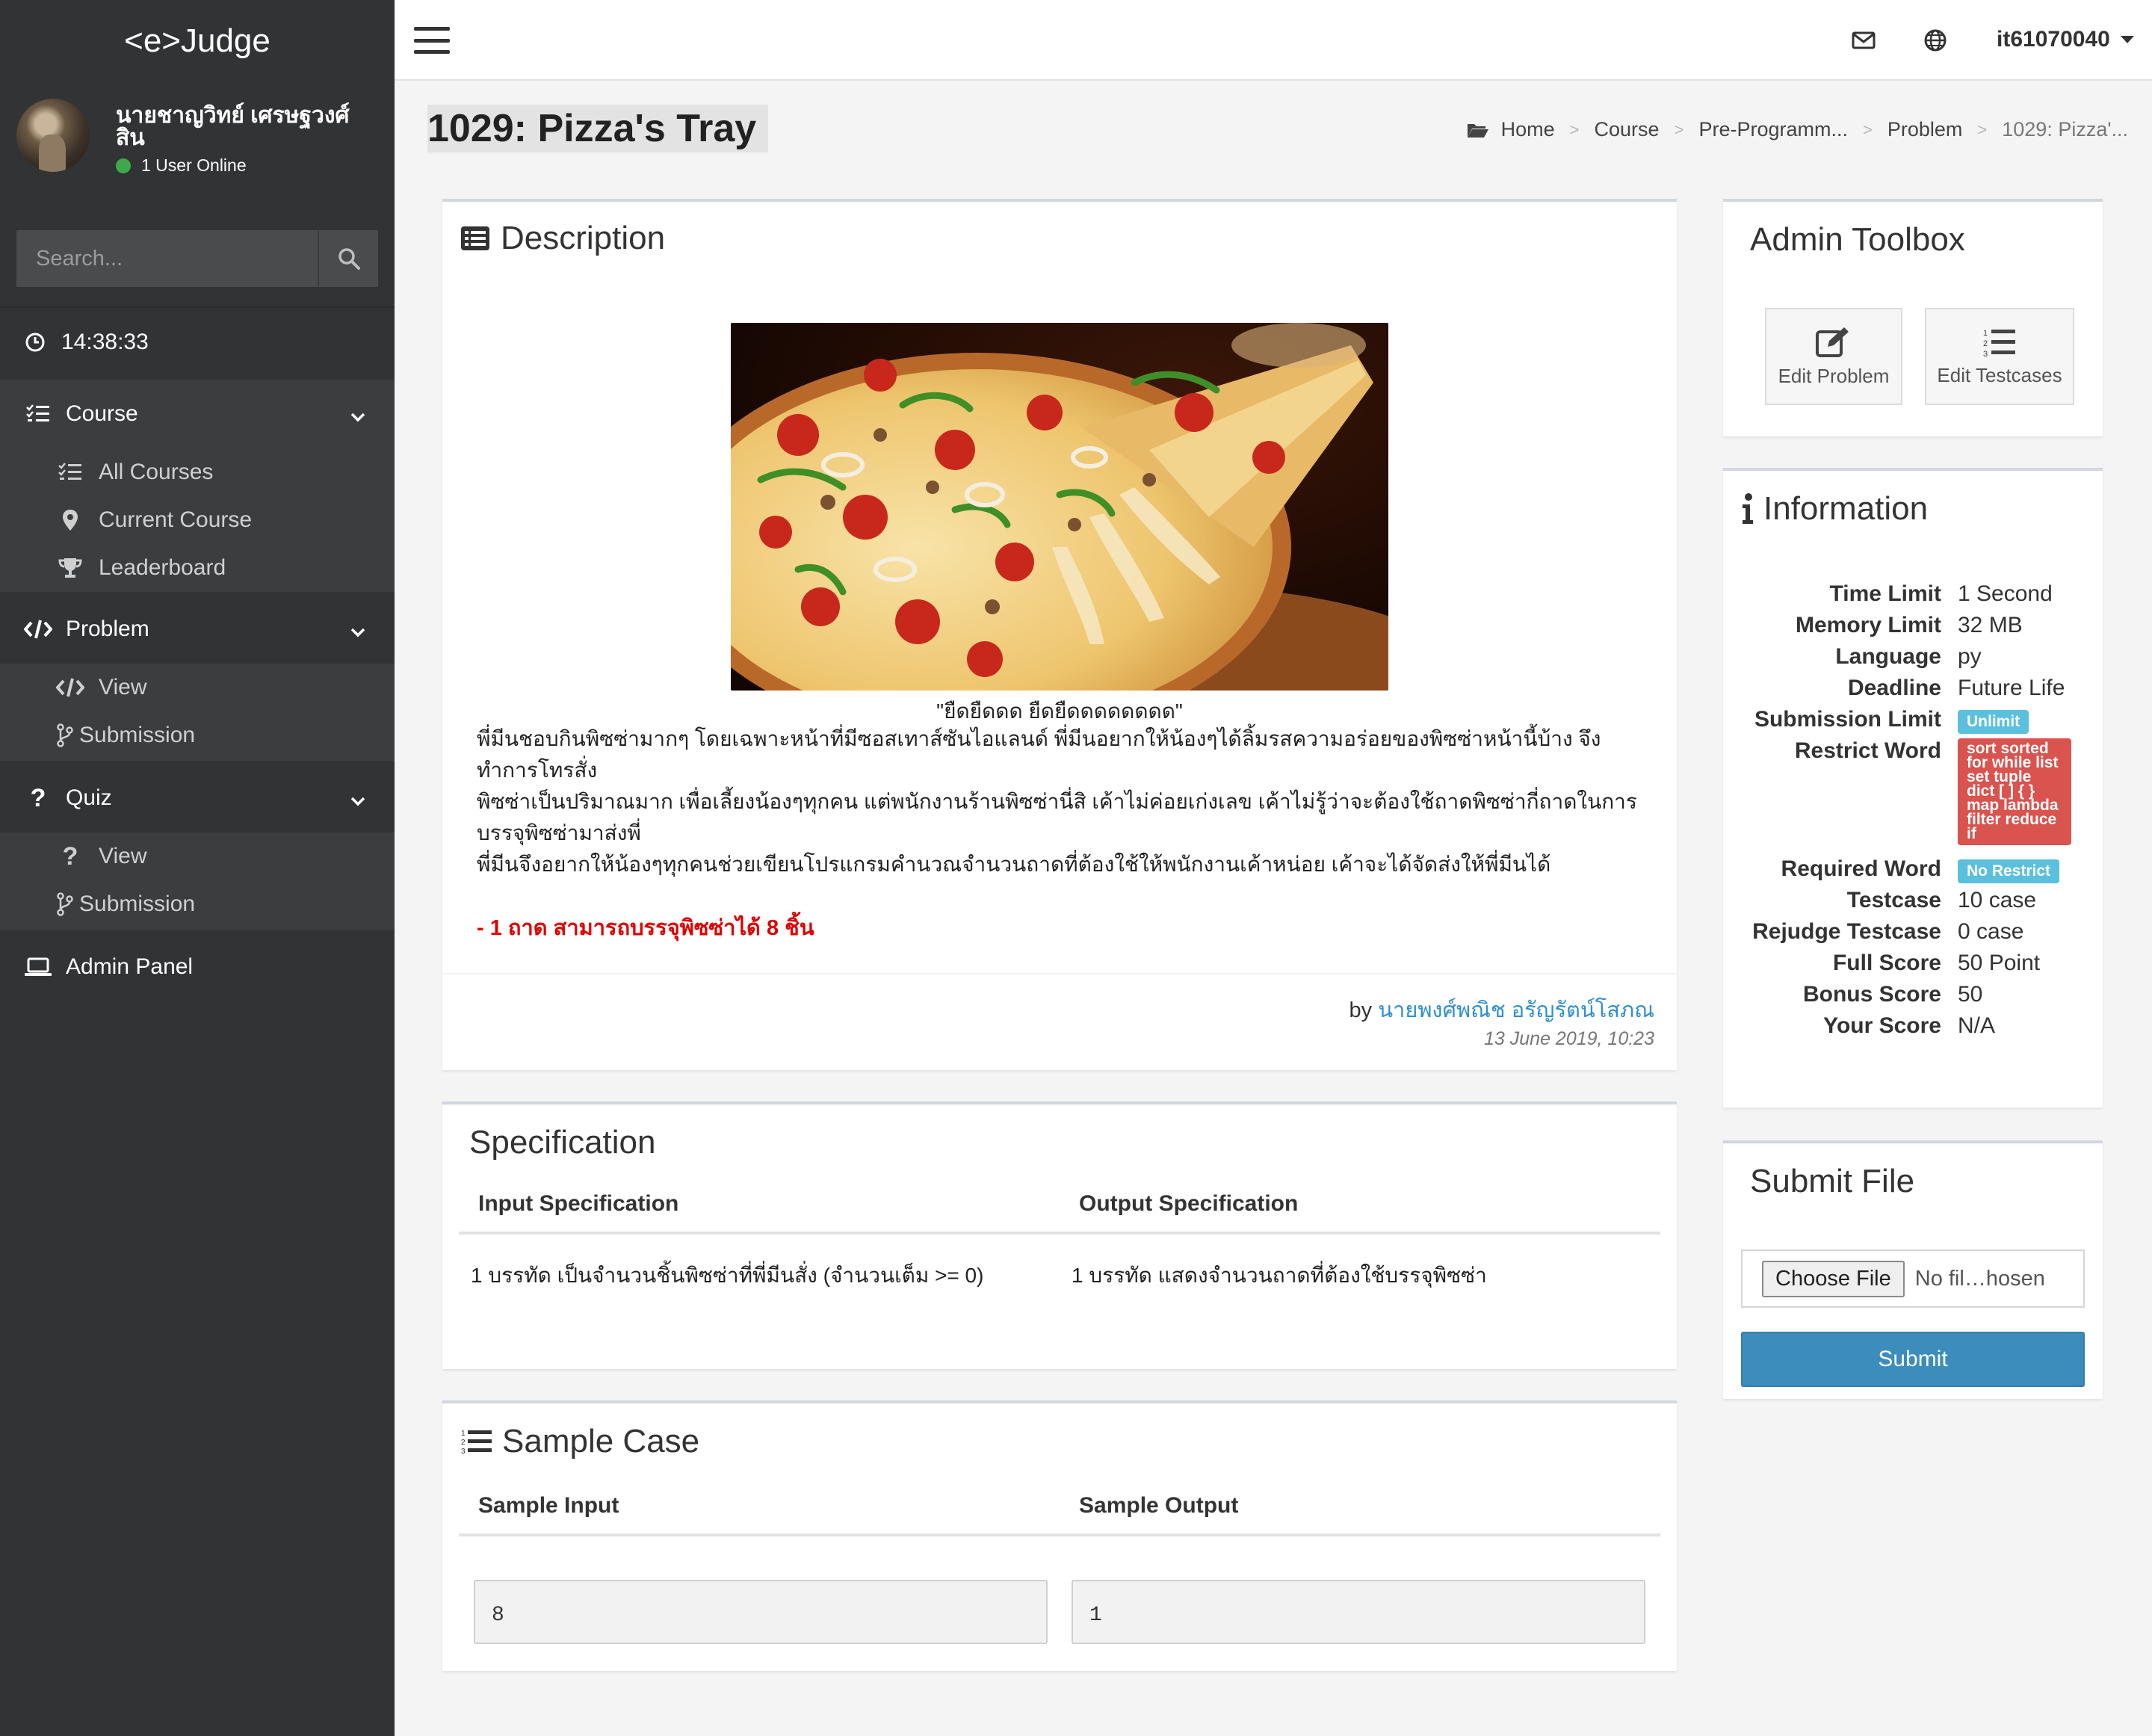  I want to click on submit-button: Submit, so click(1913, 1359).